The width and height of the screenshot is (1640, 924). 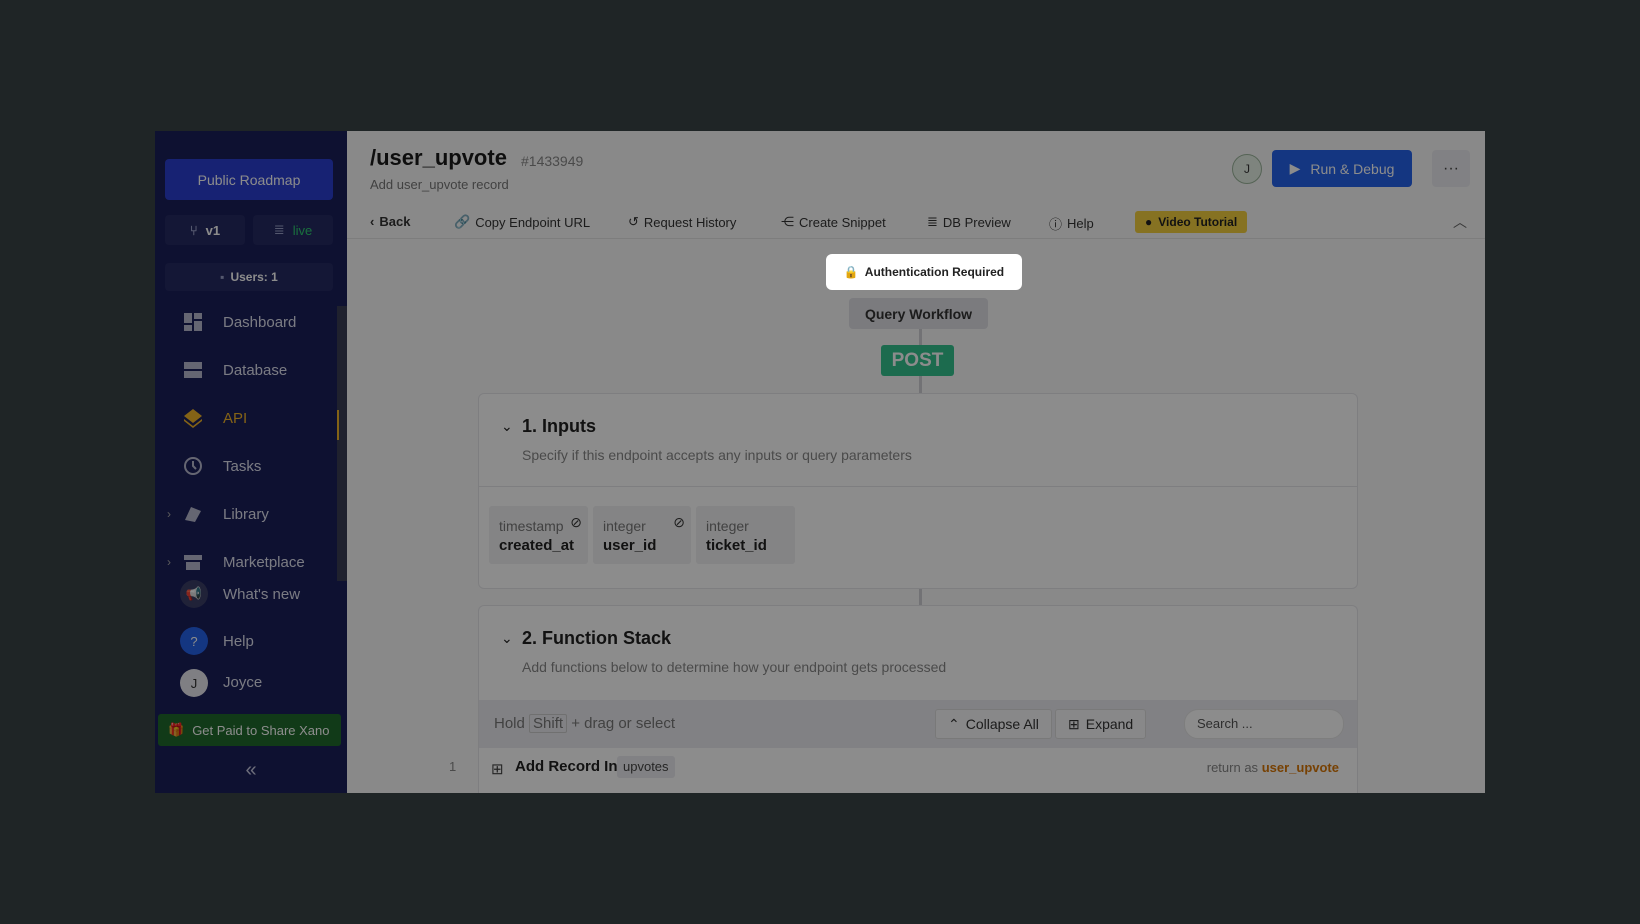 I want to click on auth-label: Authentication Required, so click(x=934, y=272).